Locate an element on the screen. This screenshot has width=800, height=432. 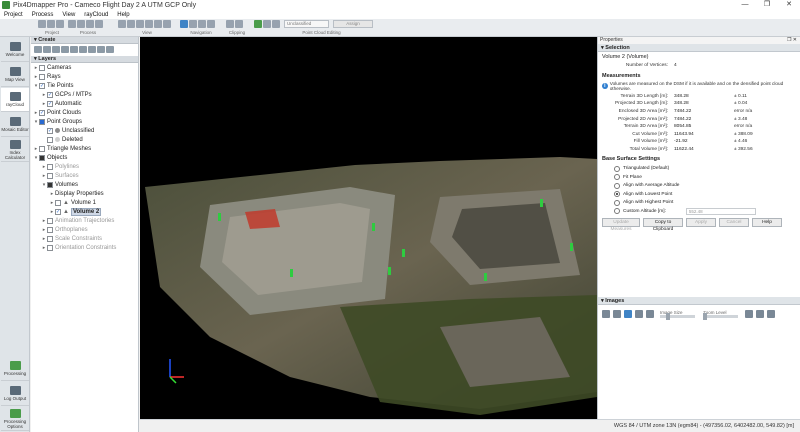
sidebar-item-map-view: Map View is located at coordinates (15, 75).